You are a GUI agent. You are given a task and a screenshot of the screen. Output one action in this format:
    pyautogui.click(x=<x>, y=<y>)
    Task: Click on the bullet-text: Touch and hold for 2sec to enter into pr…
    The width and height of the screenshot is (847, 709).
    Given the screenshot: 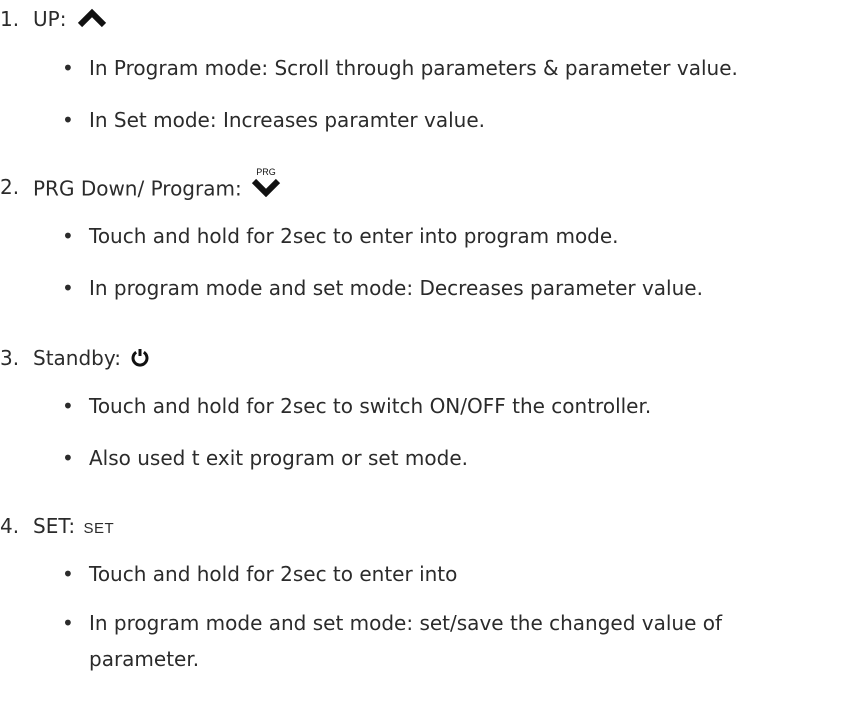 What is the action you would take?
    pyautogui.click(x=354, y=236)
    